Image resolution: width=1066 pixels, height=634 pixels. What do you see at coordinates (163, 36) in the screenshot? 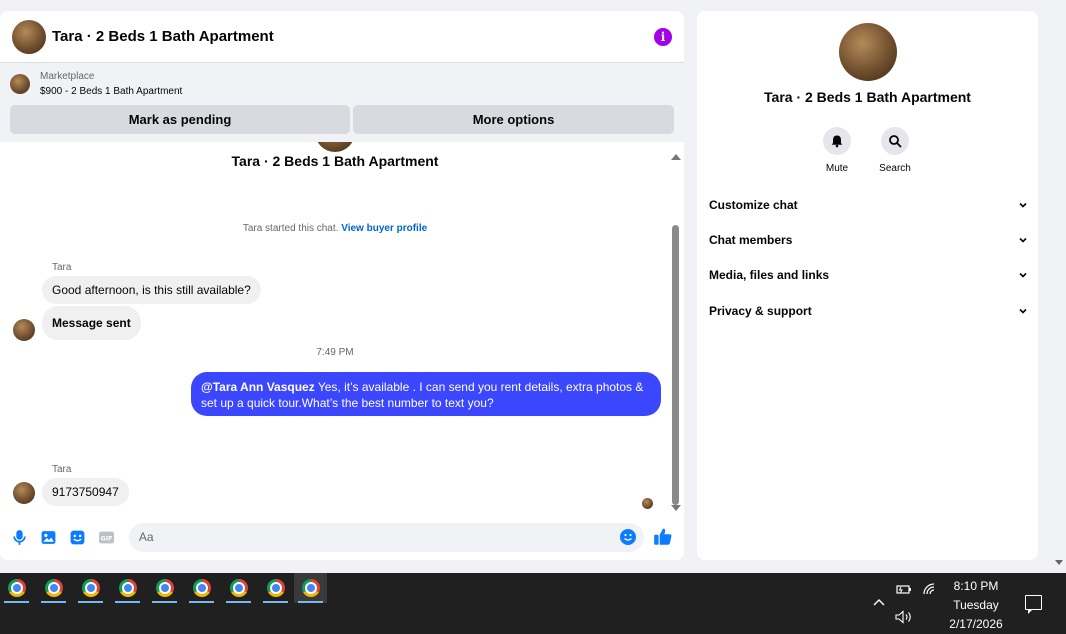
I see `chat-title: Tara · 2 Beds 1 Bath Apartment` at bounding box center [163, 36].